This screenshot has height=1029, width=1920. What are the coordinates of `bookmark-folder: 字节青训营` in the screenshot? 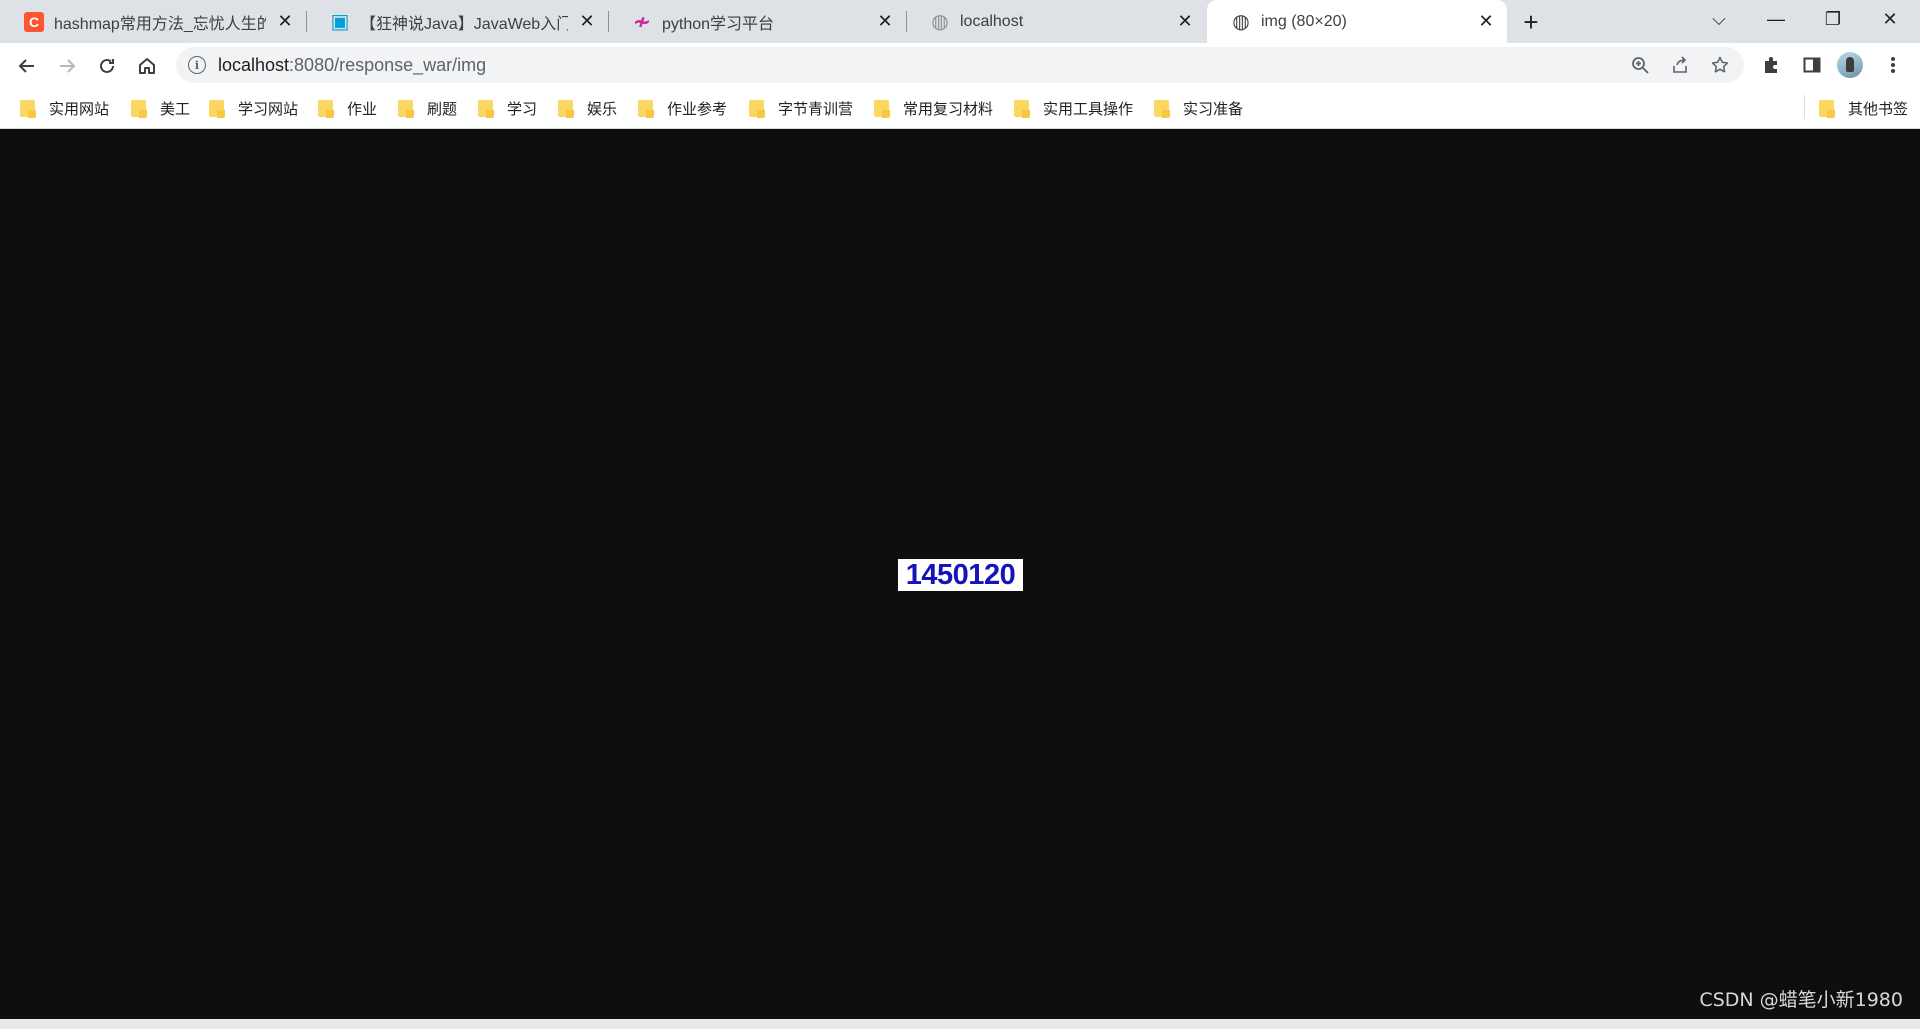 It's located at (801, 108).